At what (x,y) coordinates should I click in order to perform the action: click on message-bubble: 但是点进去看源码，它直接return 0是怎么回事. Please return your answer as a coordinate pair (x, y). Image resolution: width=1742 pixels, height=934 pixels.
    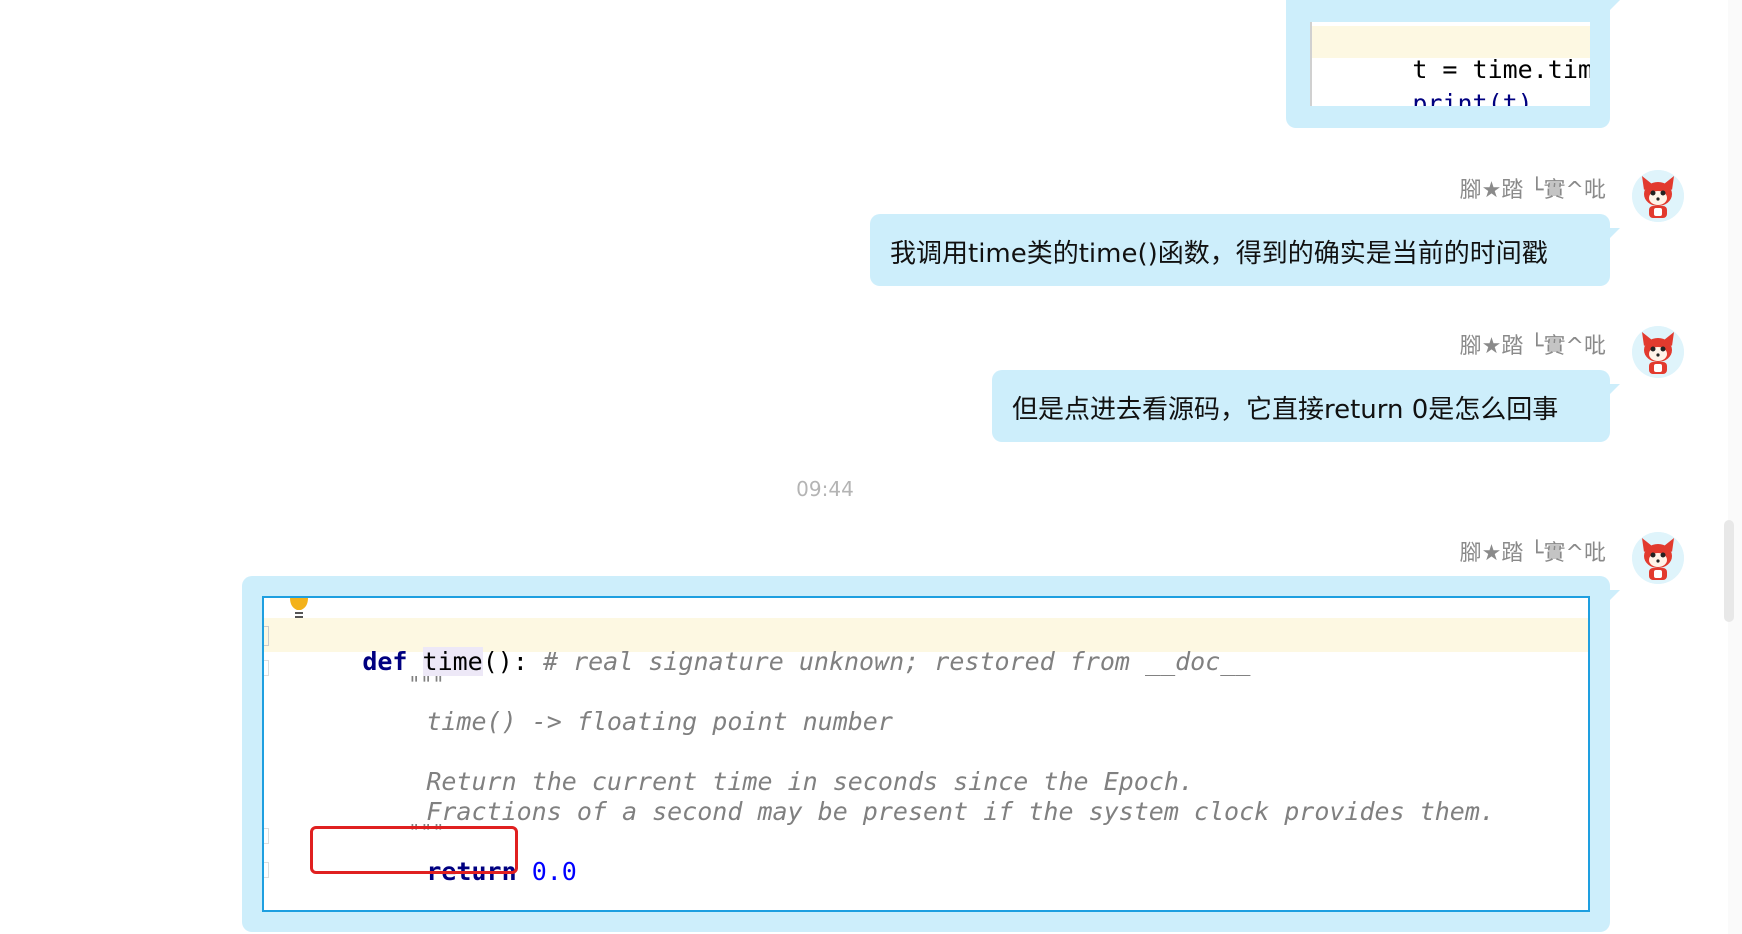
    Looking at the image, I should click on (1306, 406).